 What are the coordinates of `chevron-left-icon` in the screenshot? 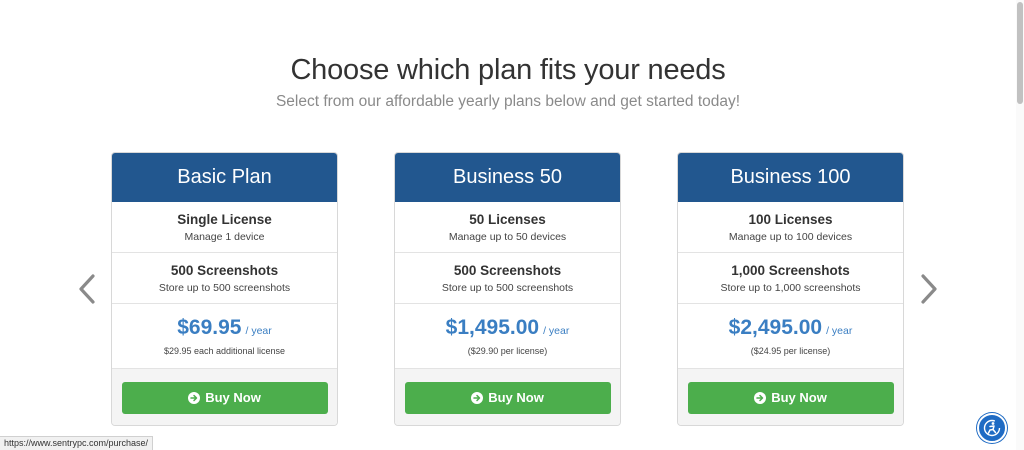 It's located at (87, 289).